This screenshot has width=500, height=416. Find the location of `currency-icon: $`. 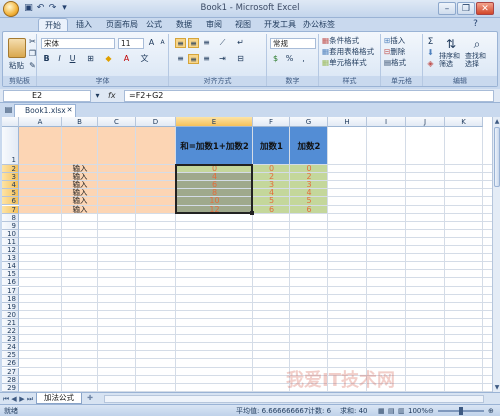

currency-icon: $ is located at coordinates (275, 59).